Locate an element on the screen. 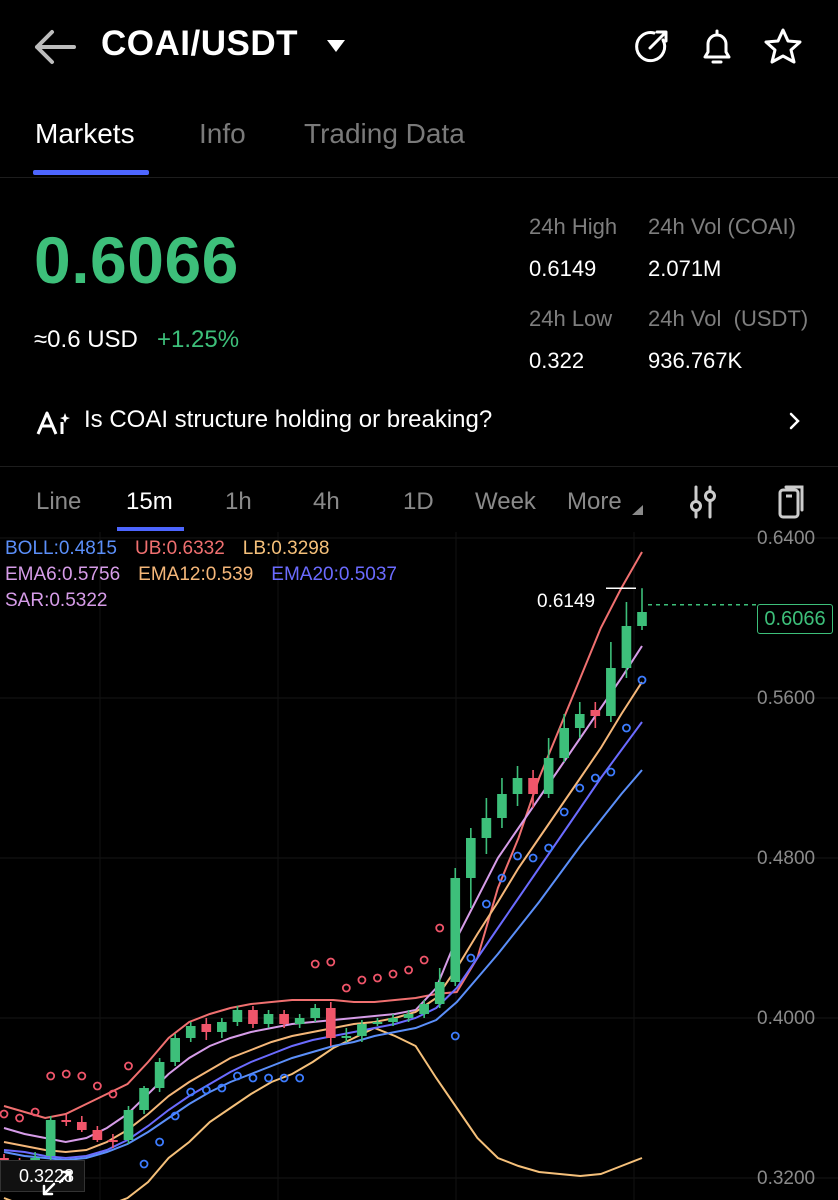 Image resolution: width=838 pixels, height=1200 pixels. last-price: 0.6066 is located at coordinates (136, 260).